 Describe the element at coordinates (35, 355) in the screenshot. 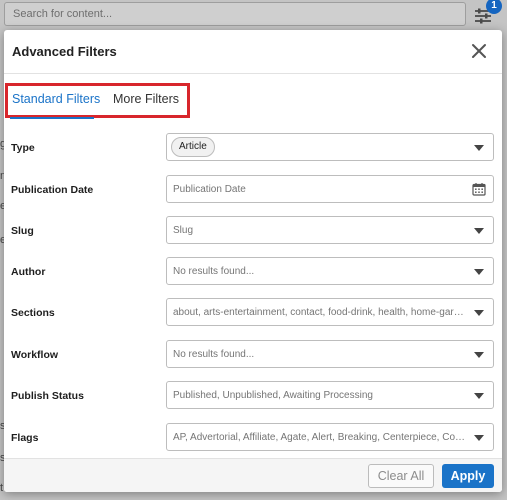

I see `field-label: Workflow` at that location.